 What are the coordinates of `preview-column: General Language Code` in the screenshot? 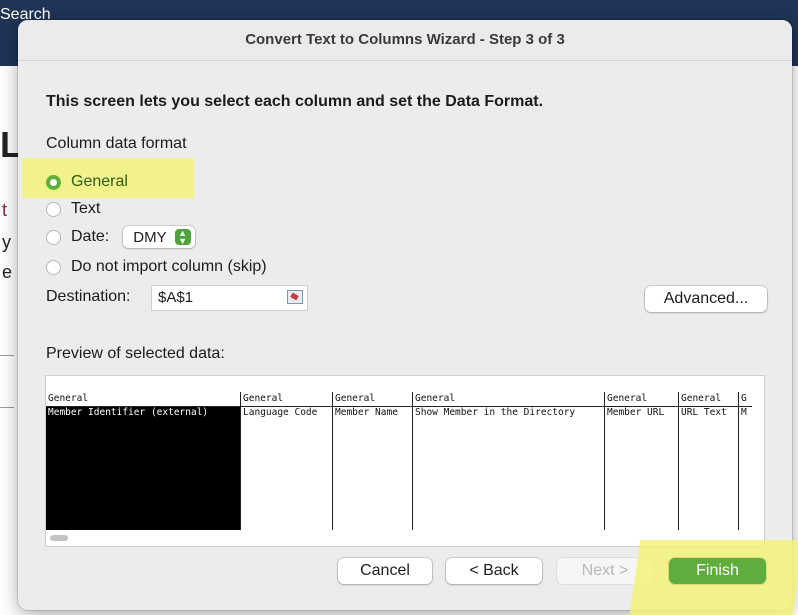 It's located at (286, 461).